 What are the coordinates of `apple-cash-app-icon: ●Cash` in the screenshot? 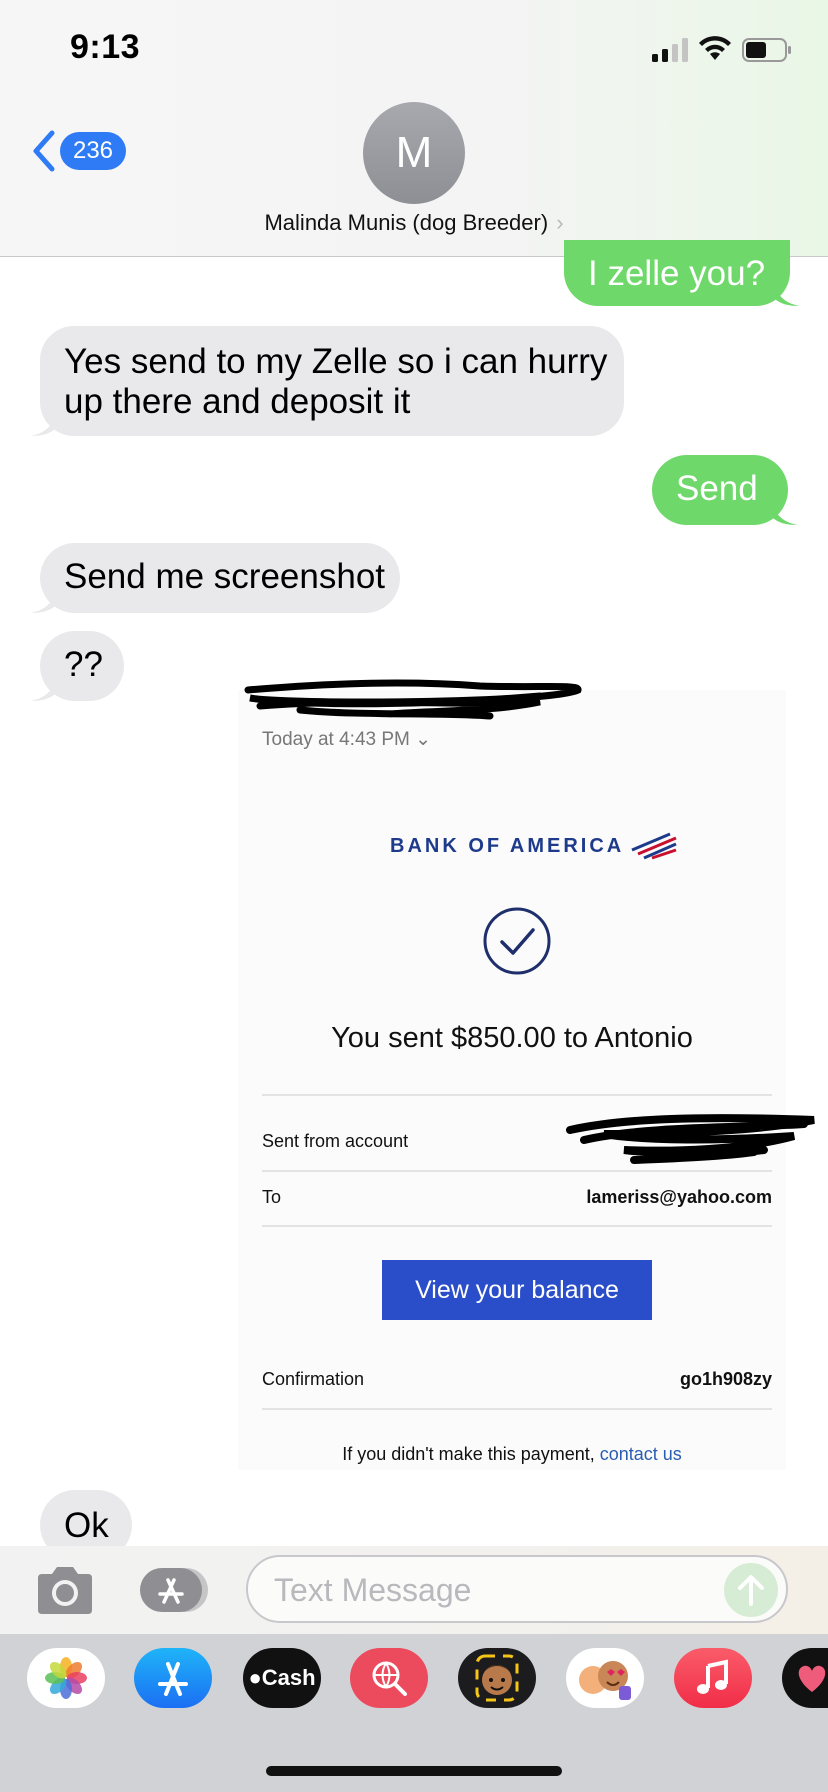 It's located at (282, 1678).